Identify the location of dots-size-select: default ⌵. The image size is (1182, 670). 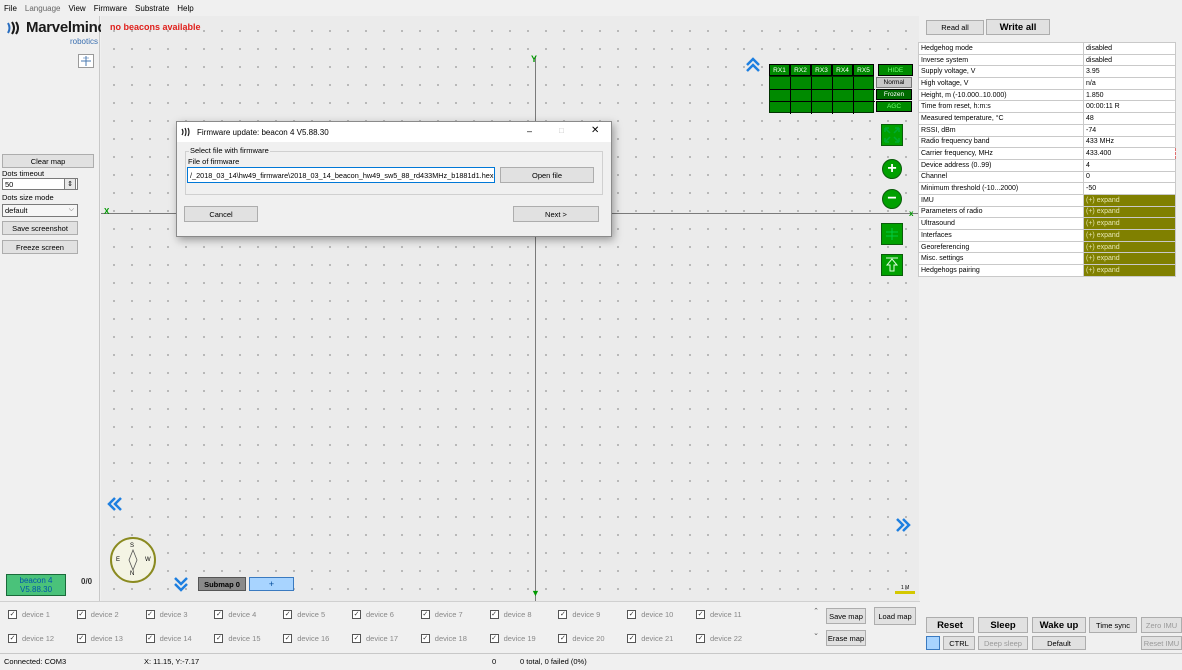
(40, 210).